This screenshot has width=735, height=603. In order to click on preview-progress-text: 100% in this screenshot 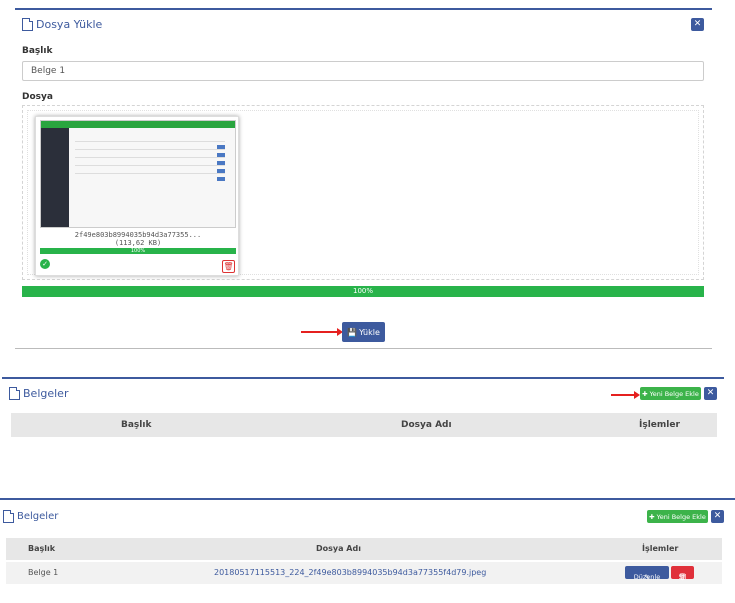, I will do `click(138, 251)`.